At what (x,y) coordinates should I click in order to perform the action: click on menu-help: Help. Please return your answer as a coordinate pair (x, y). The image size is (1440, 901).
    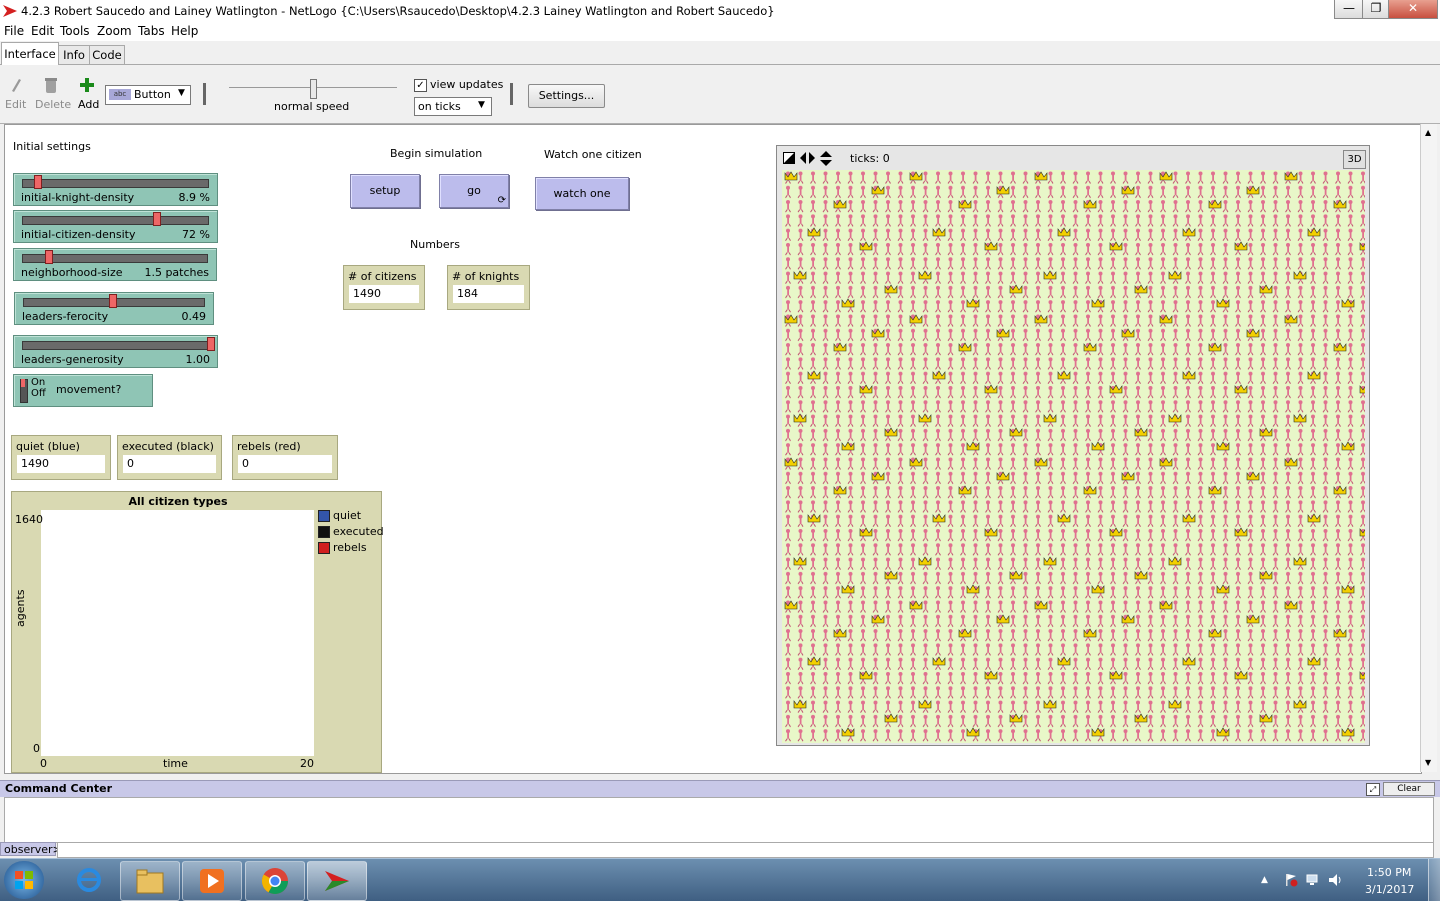
    Looking at the image, I should click on (184, 31).